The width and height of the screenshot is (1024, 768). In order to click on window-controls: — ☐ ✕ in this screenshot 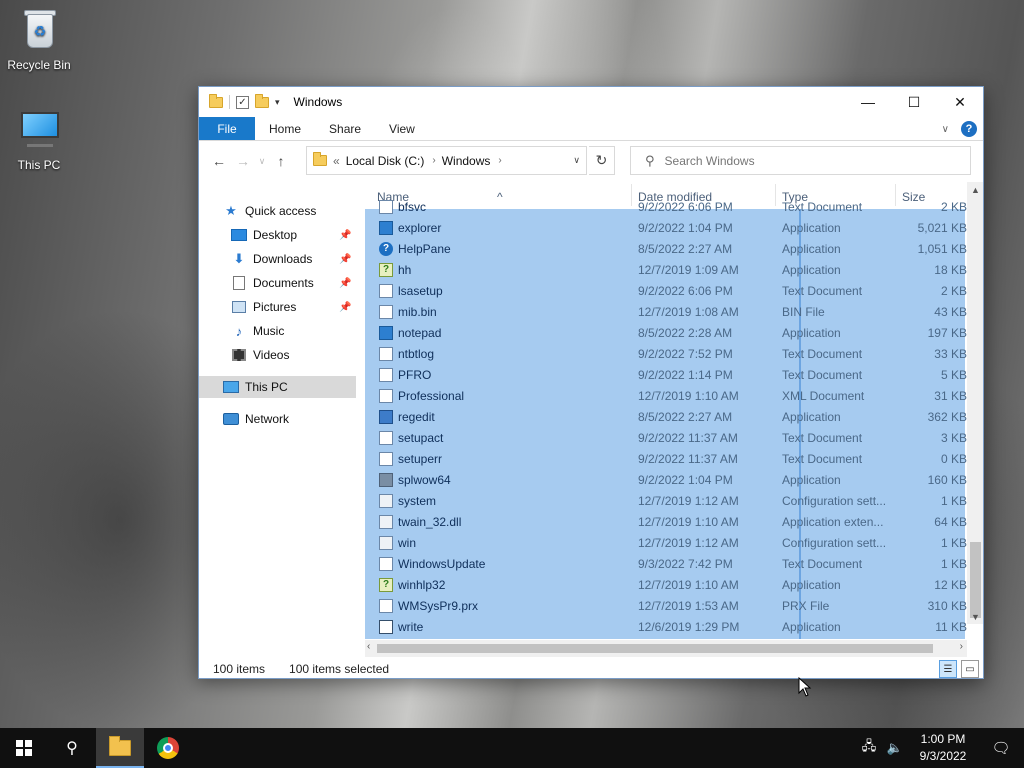, I will do `click(914, 102)`.